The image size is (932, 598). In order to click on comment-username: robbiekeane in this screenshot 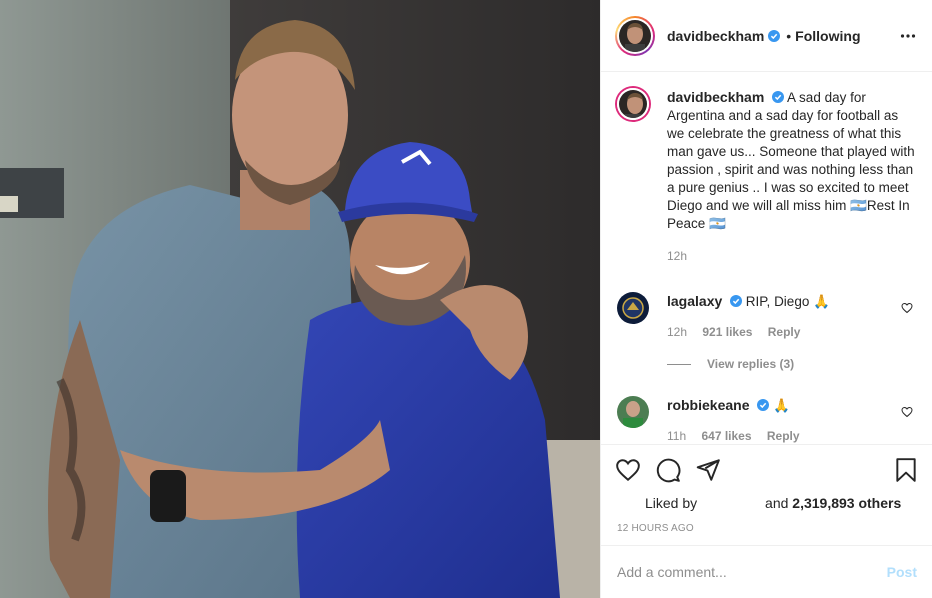, I will do `click(708, 405)`.